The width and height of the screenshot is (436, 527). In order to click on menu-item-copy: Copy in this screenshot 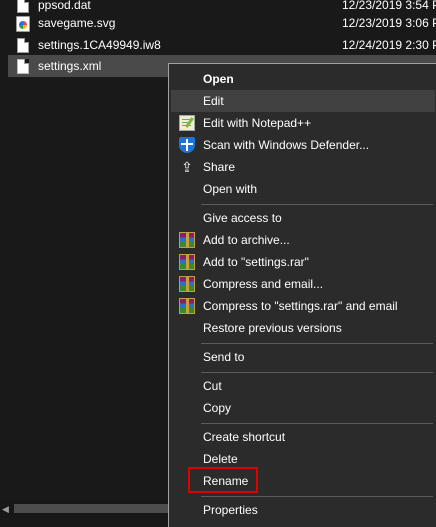, I will do `click(303, 408)`.